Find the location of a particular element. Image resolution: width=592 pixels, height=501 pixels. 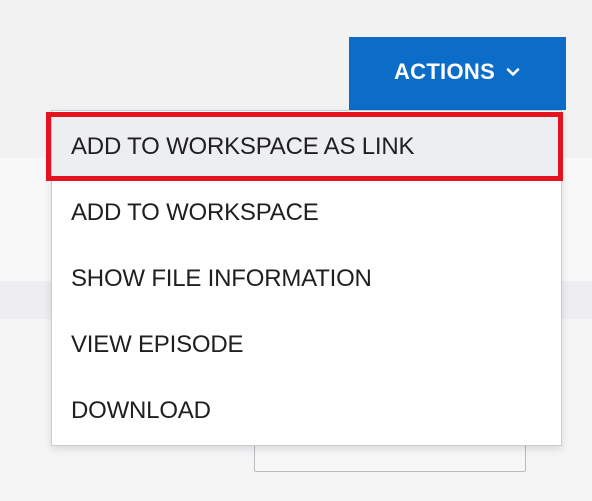

menu-item-label: ADD TO WORKSPACE is located at coordinates (195, 212).